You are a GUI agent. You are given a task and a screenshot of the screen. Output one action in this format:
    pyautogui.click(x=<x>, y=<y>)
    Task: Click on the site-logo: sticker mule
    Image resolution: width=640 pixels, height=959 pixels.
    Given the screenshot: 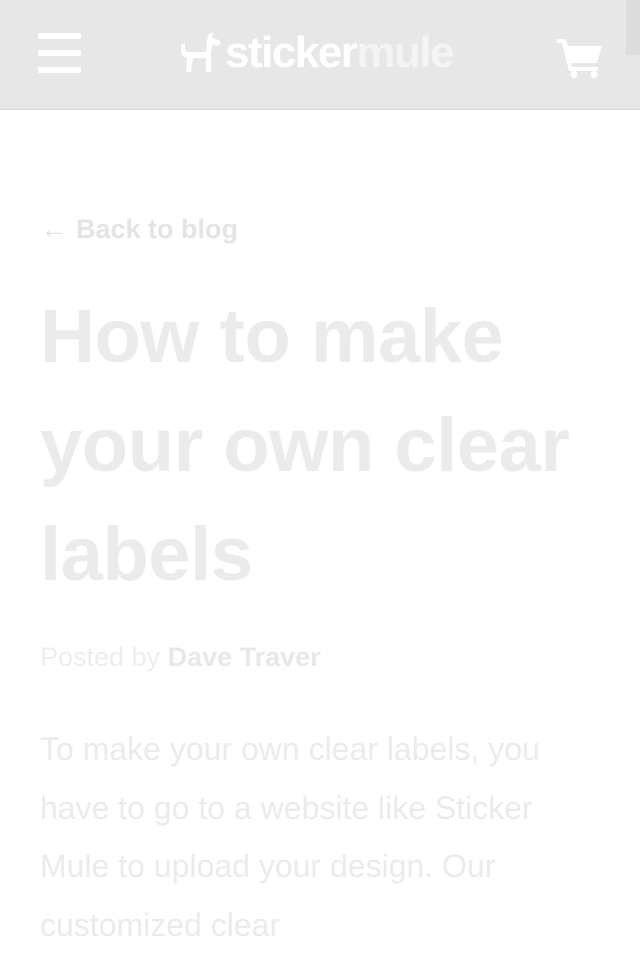 What is the action you would take?
    pyautogui.click(x=317, y=52)
    